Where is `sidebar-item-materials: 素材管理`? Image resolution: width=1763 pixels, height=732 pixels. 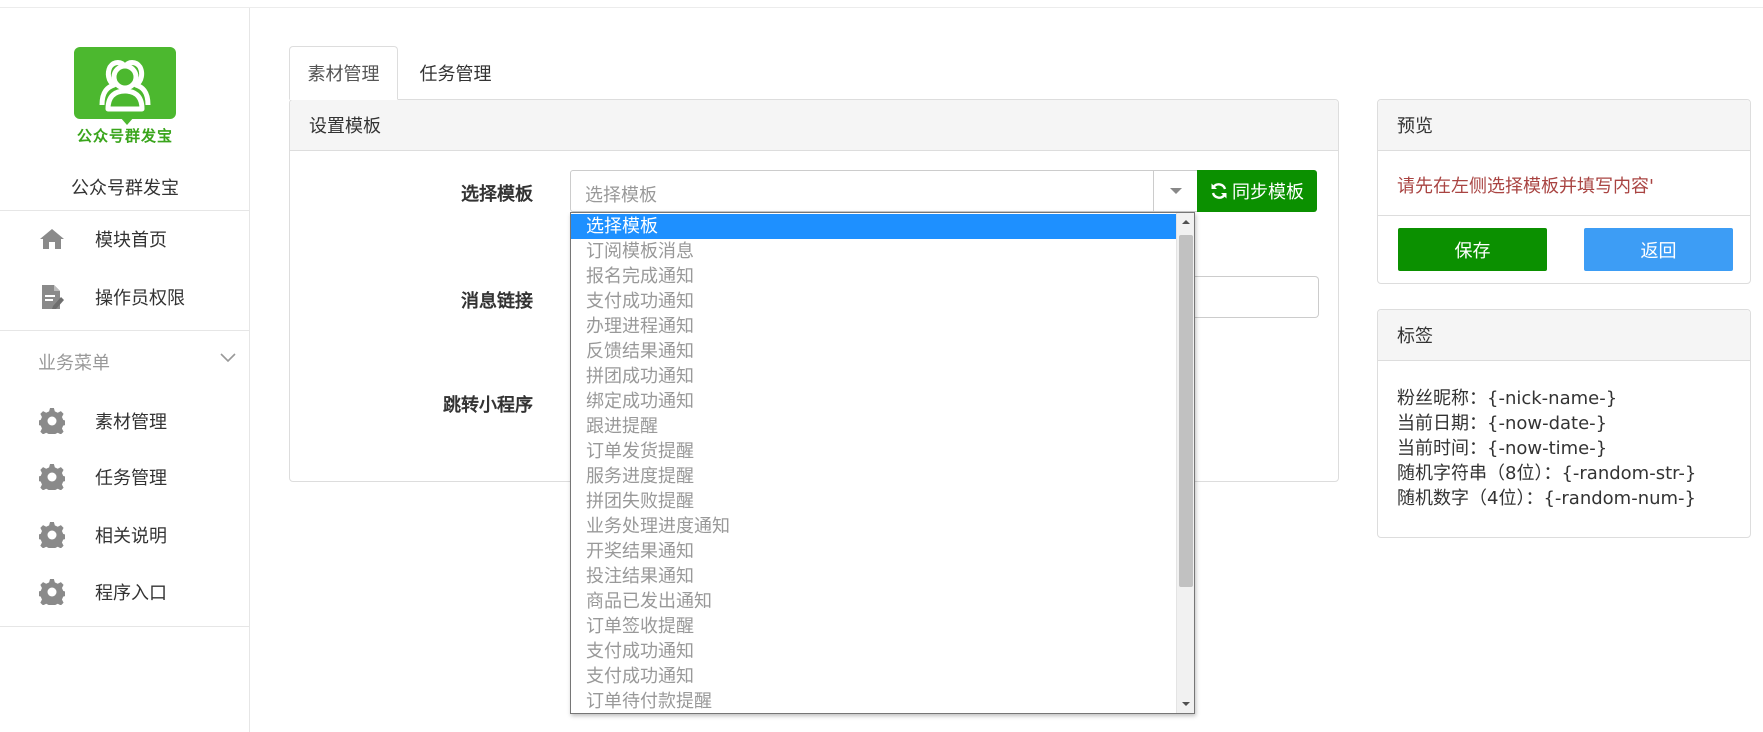
sidebar-item-materials: 素材管理 is located at coordinates (124, 421).